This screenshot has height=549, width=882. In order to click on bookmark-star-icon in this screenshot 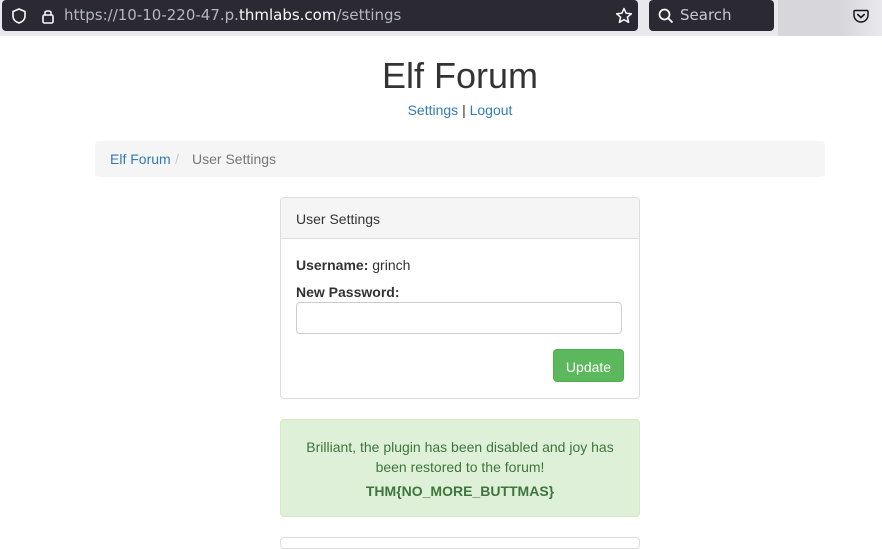, I will do `click(624, 16)`.